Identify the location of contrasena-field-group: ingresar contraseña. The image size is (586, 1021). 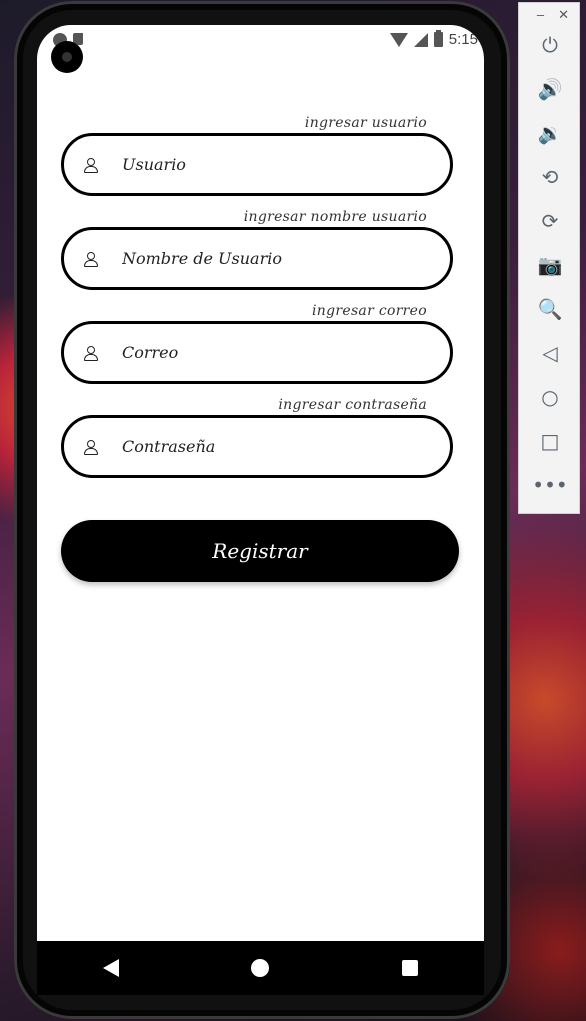
(260, 444).